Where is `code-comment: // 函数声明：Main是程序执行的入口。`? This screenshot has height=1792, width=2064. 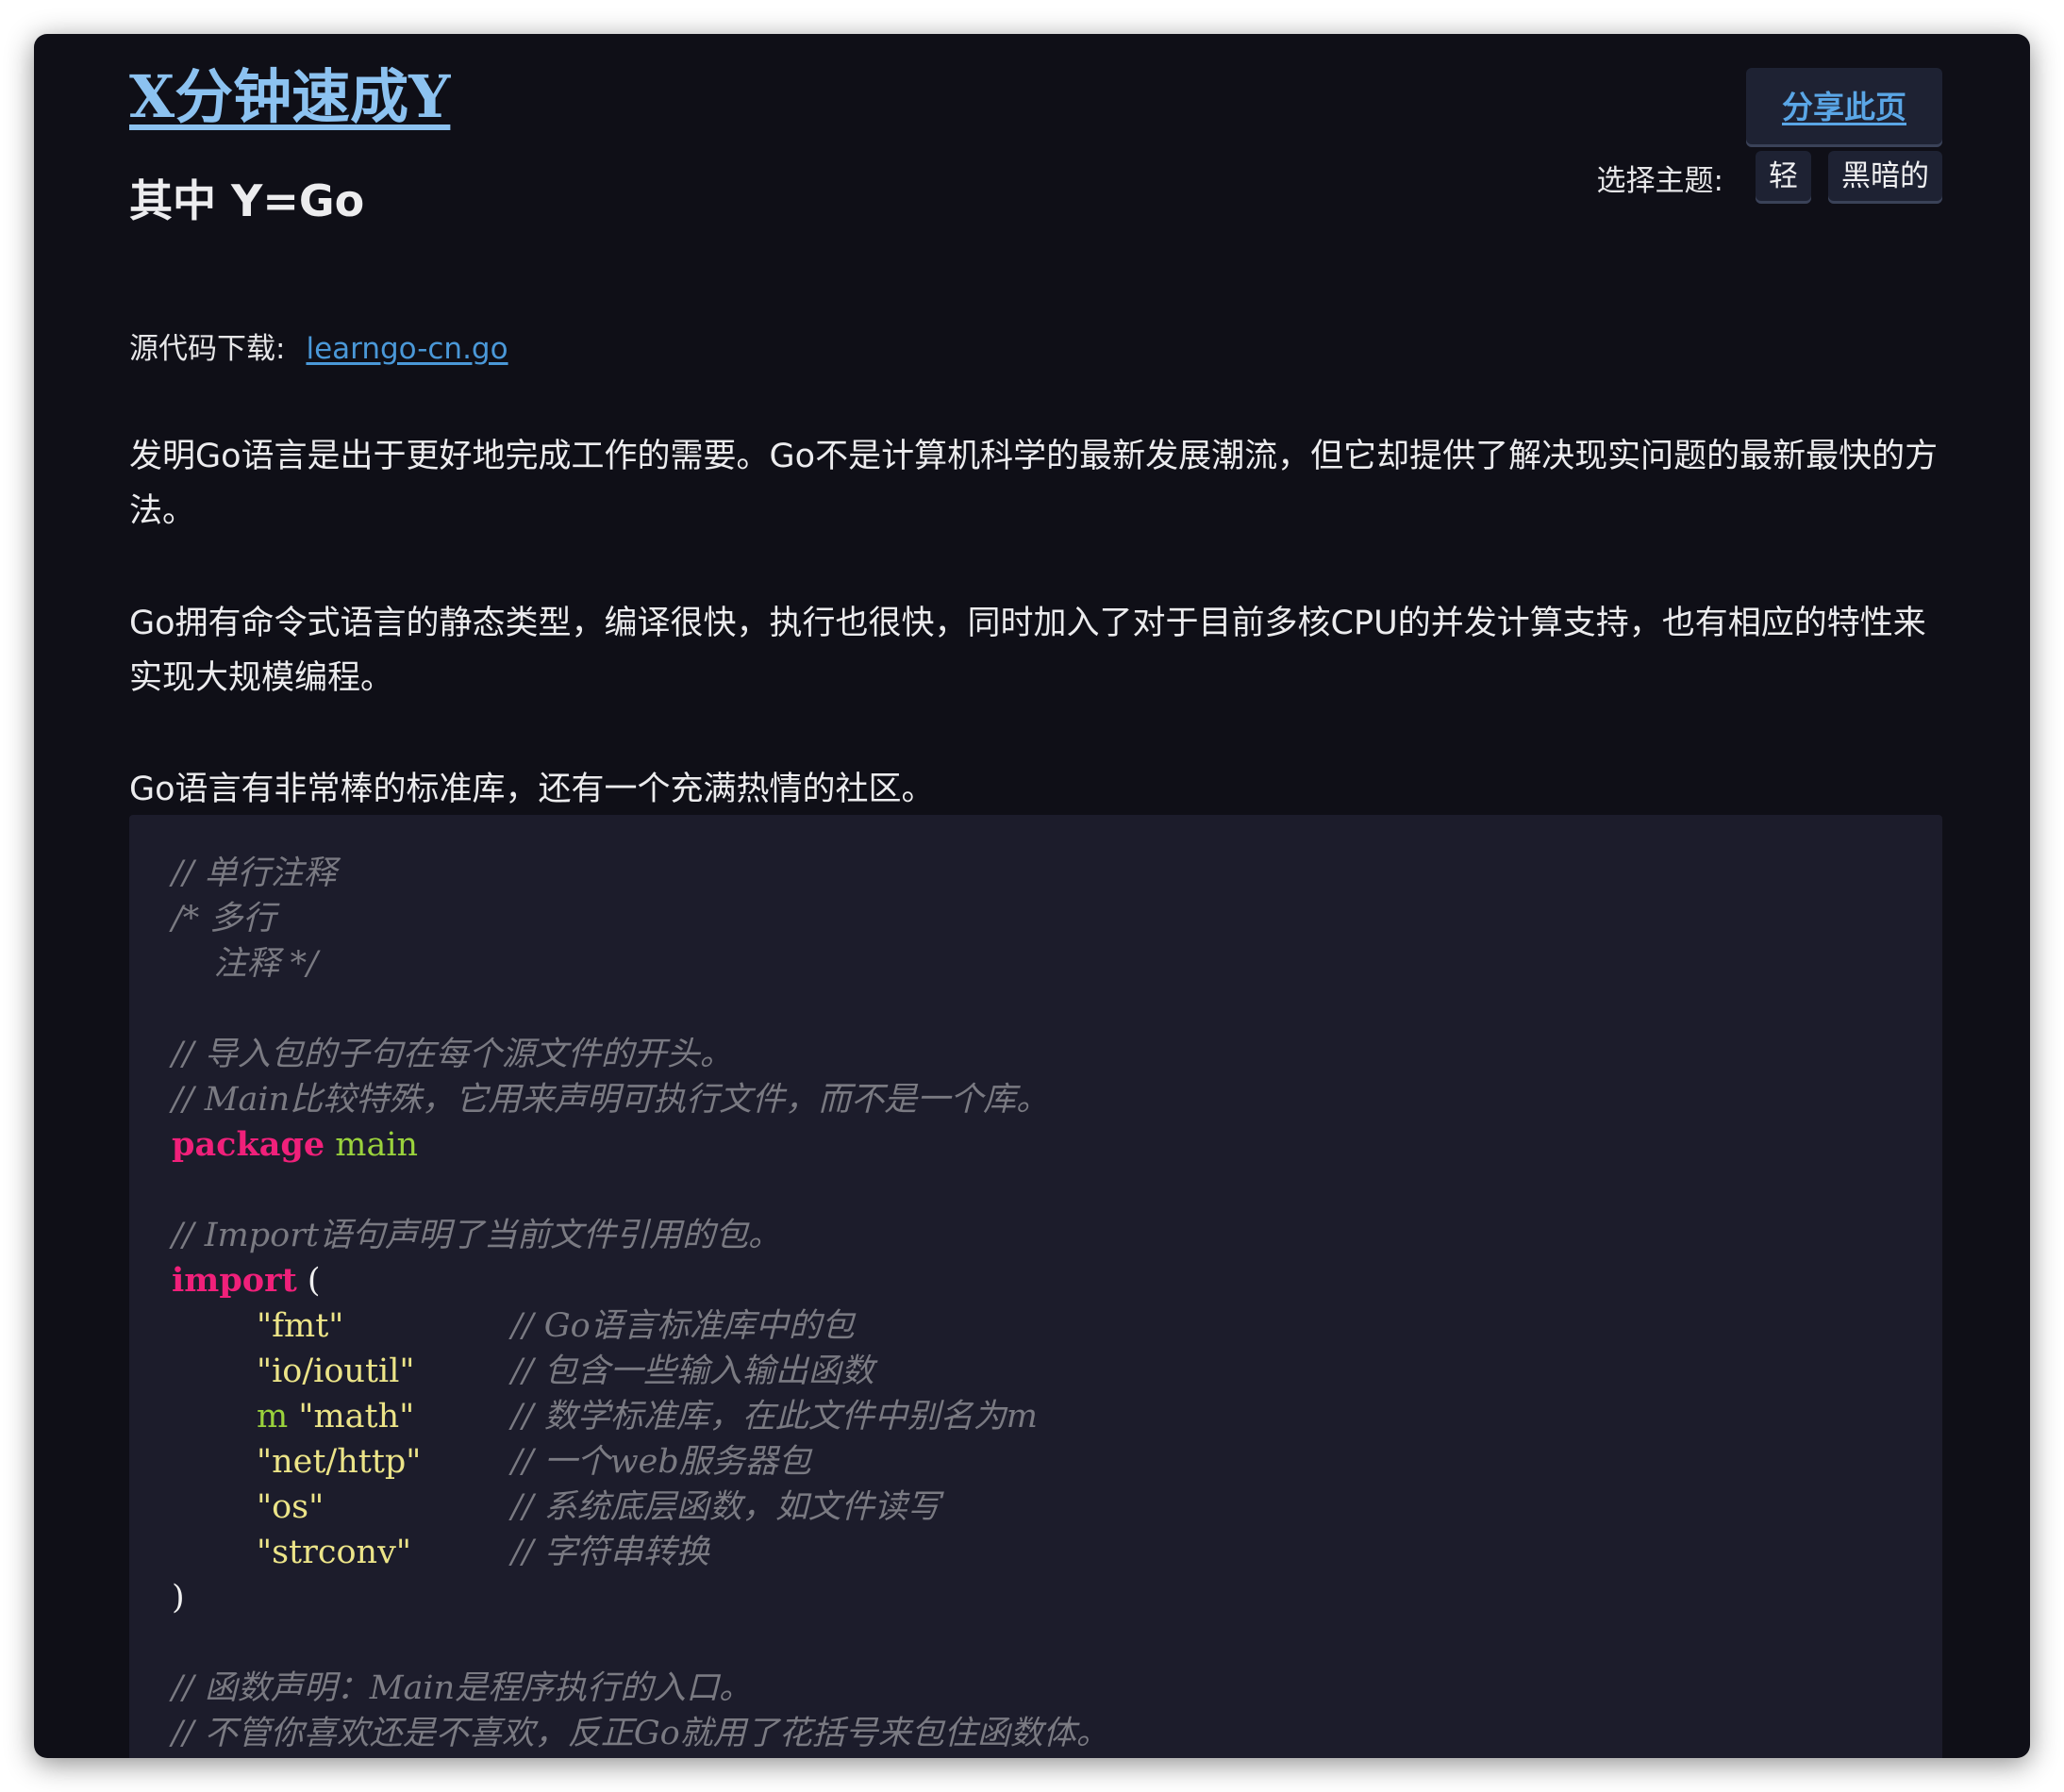 code-comment: // 函数声明：Main是程序执行的入口。 is located at coordinates (463, 1688).